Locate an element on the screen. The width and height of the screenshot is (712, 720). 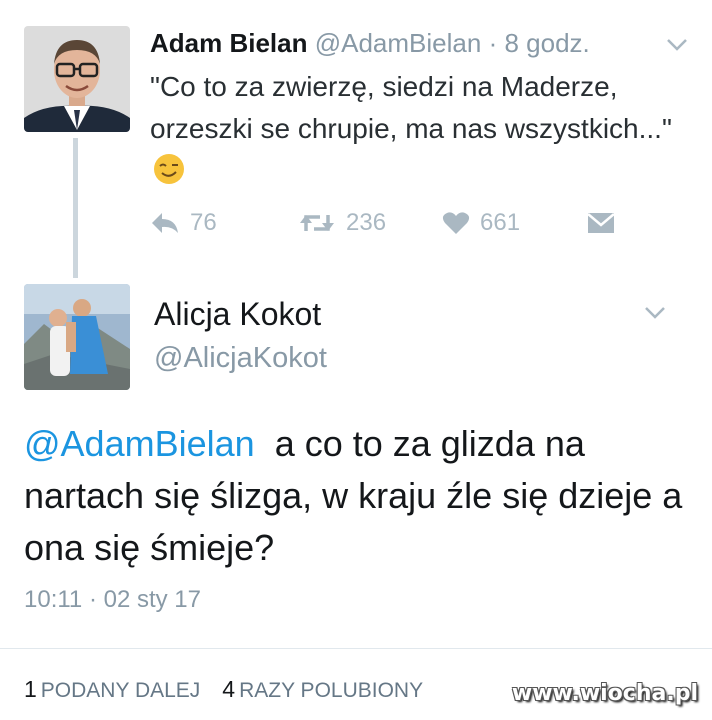
like-stat-label: RAZY POLUBIONY is located at coordinates (331, 690).